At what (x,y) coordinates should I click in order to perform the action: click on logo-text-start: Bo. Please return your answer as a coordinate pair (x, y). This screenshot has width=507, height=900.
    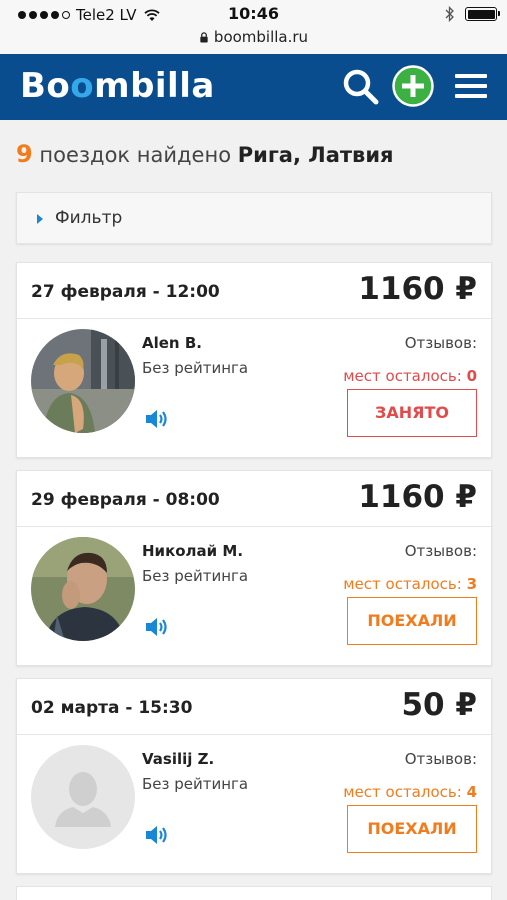
    Looking at the image, I should click on (45, 86).